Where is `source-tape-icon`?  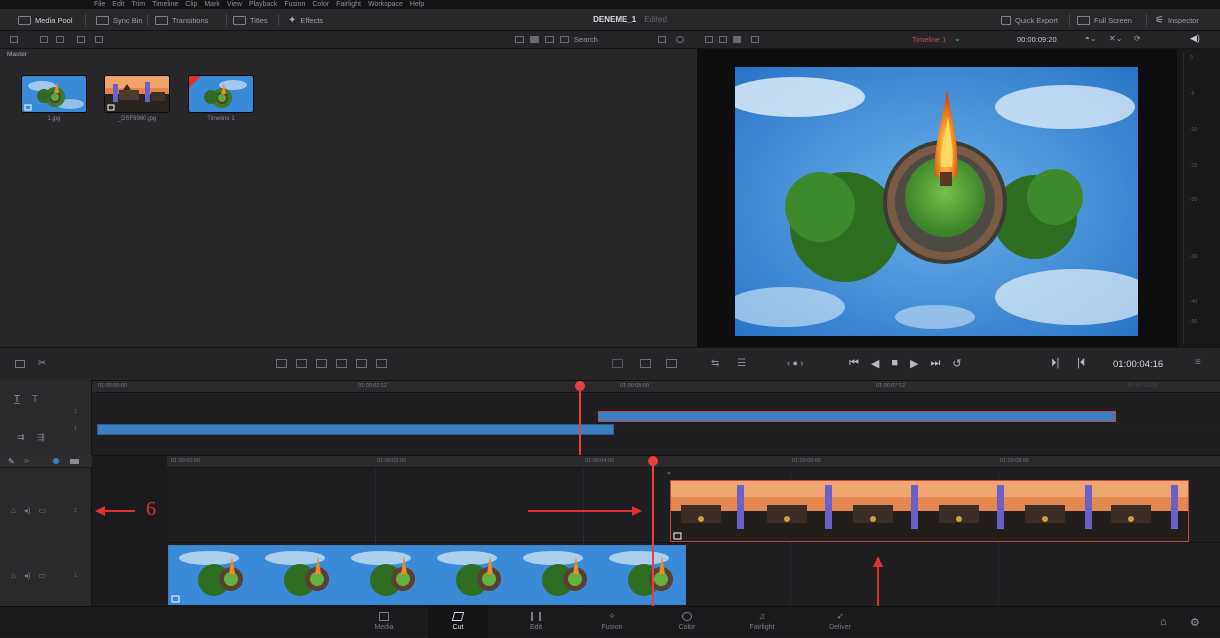 source-tape-icon is located at coordinates (671, 363).